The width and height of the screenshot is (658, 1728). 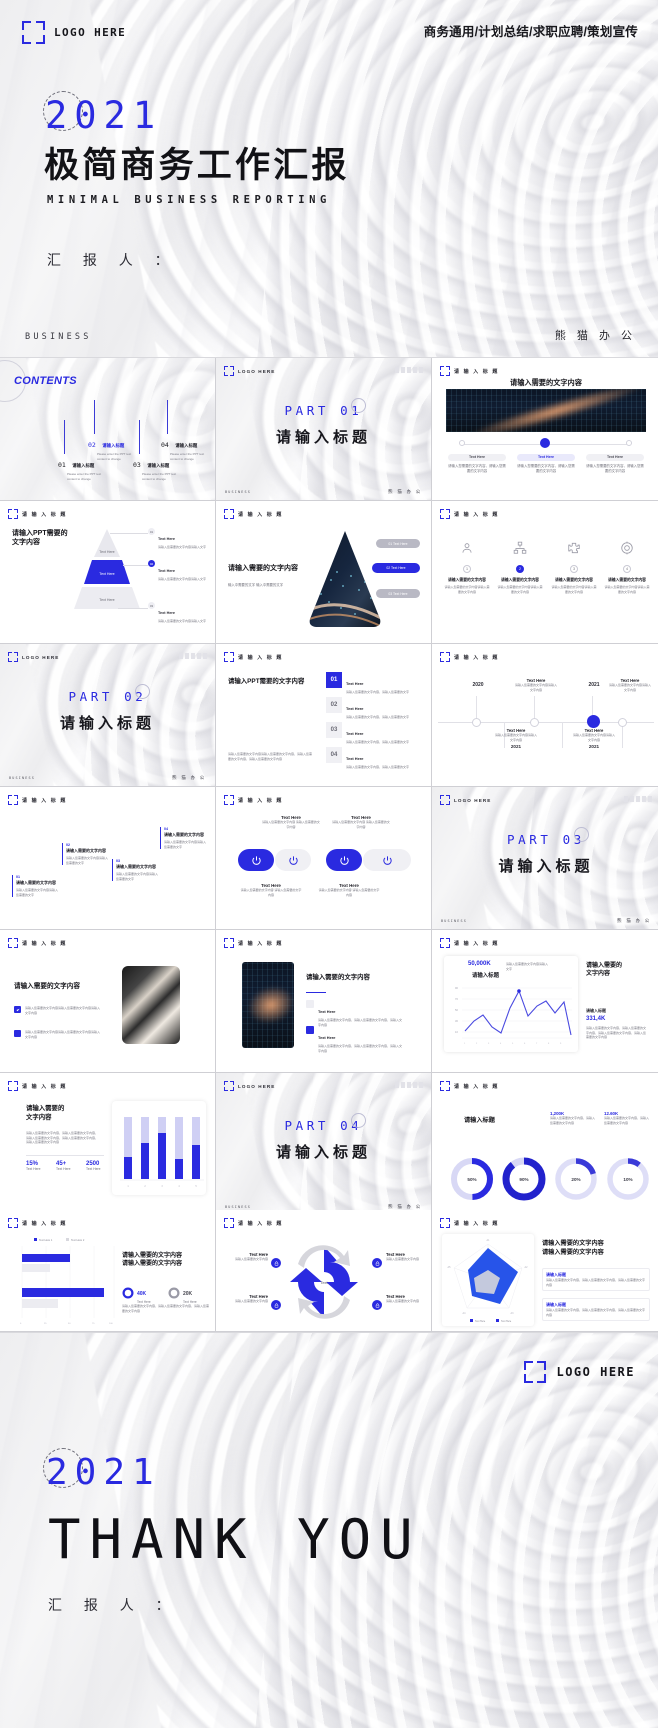 What do you see at coordinates (86, 854) in the screenshot?
I see `step-column: 02 请输入需要的文字内容 请输入您需要的文字内容请输入您需要的文字` at bounding box center [86, 854].